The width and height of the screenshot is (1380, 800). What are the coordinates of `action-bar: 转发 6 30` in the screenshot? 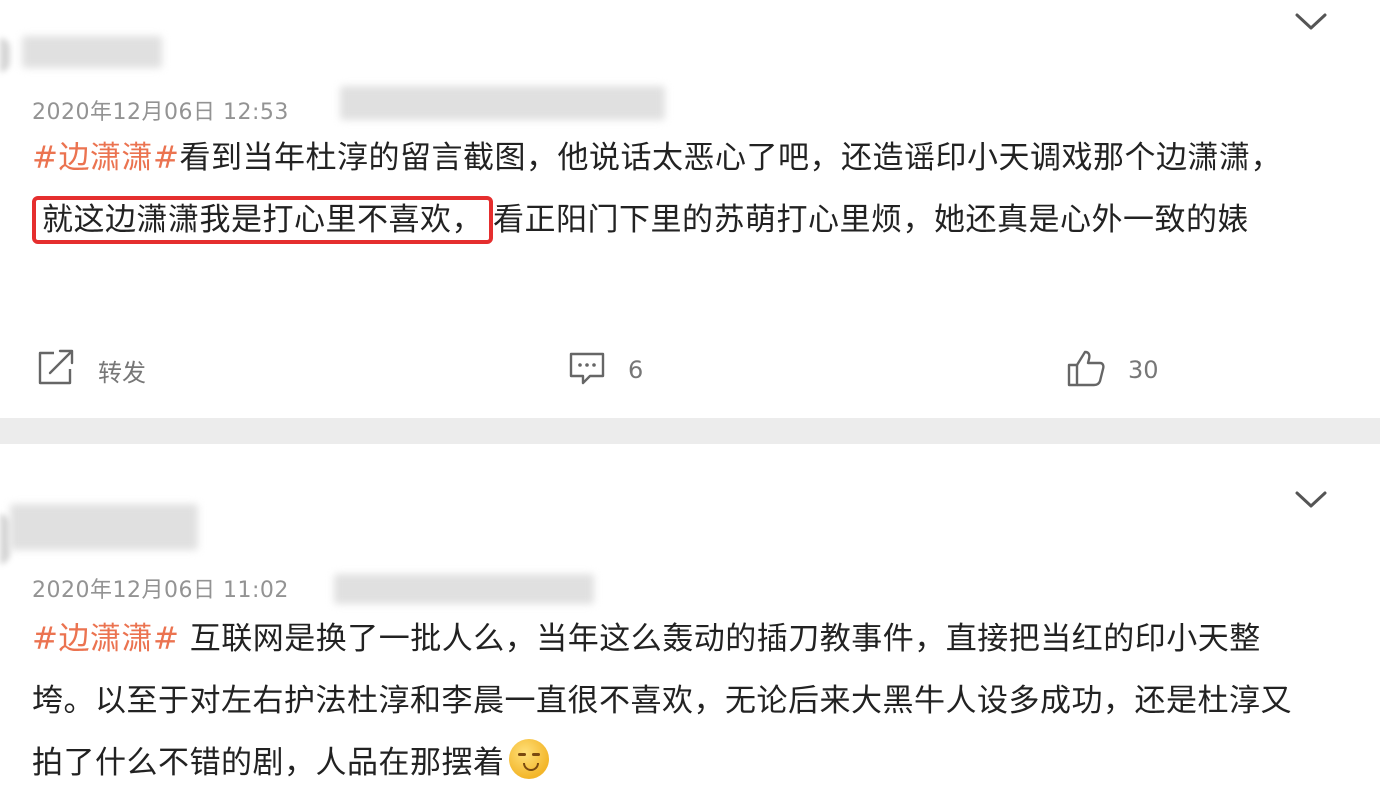 It's located at (690, 370).